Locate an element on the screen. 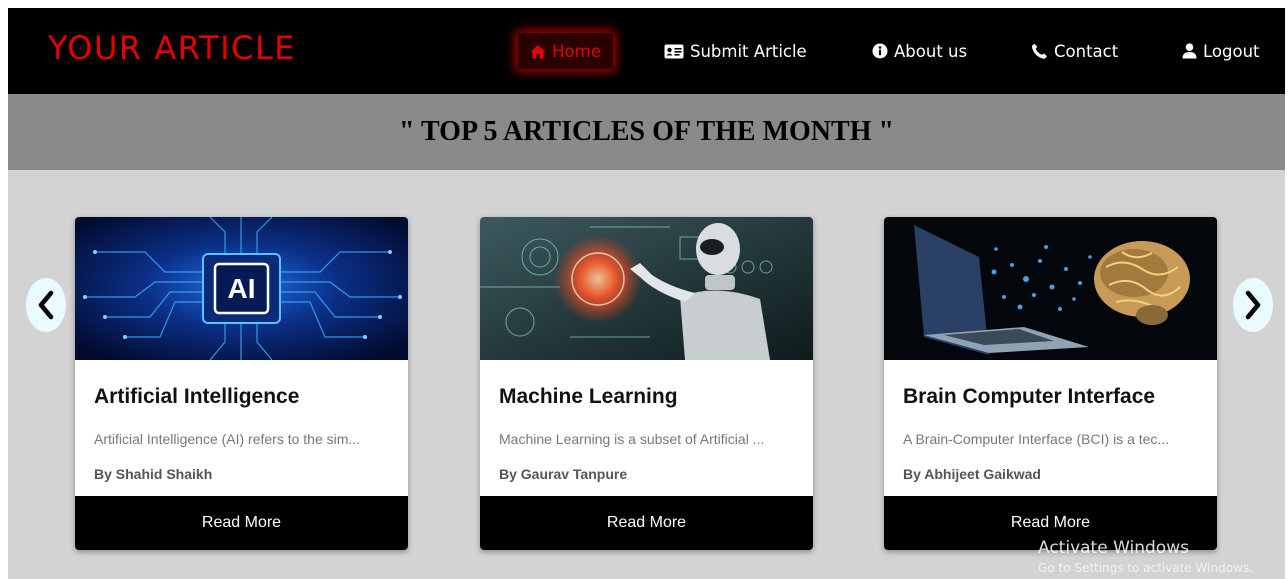 The height and width of the screenshot is (579, 1288). nav-contact-label: Contact is located at coordinates (1086, 51).